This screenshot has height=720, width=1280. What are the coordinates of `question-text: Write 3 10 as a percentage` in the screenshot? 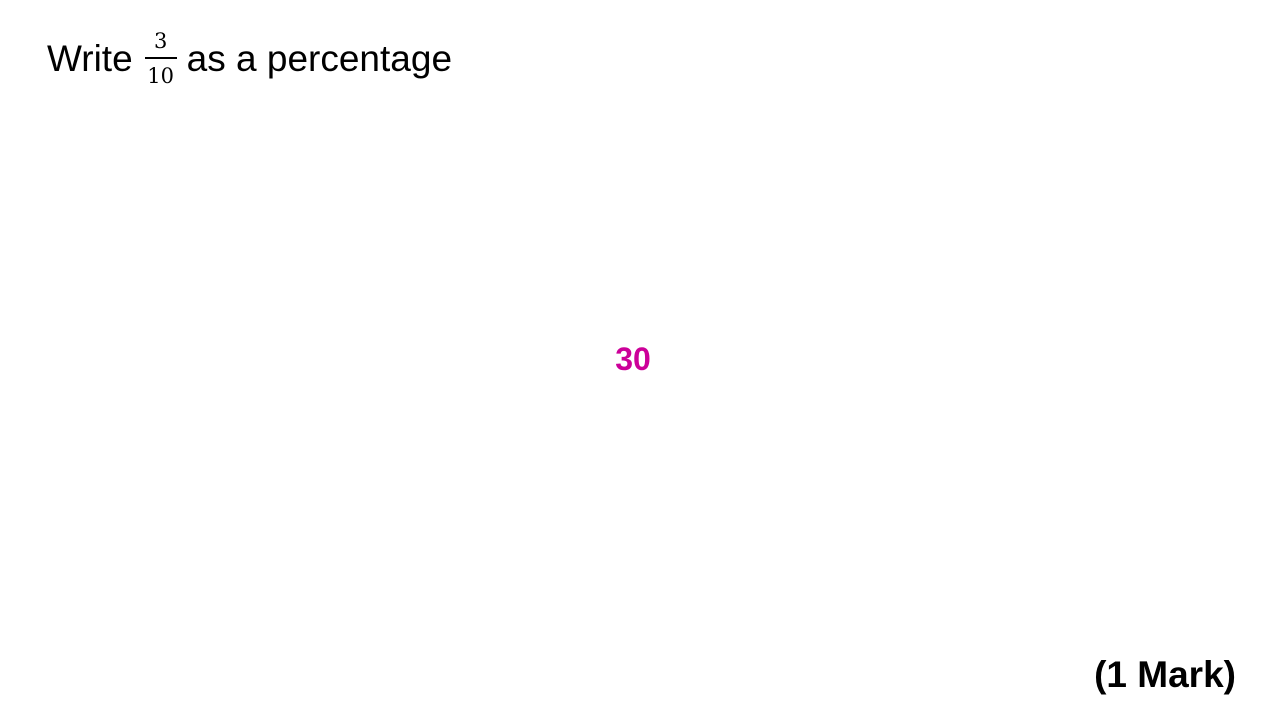 It's located at (249, 59).